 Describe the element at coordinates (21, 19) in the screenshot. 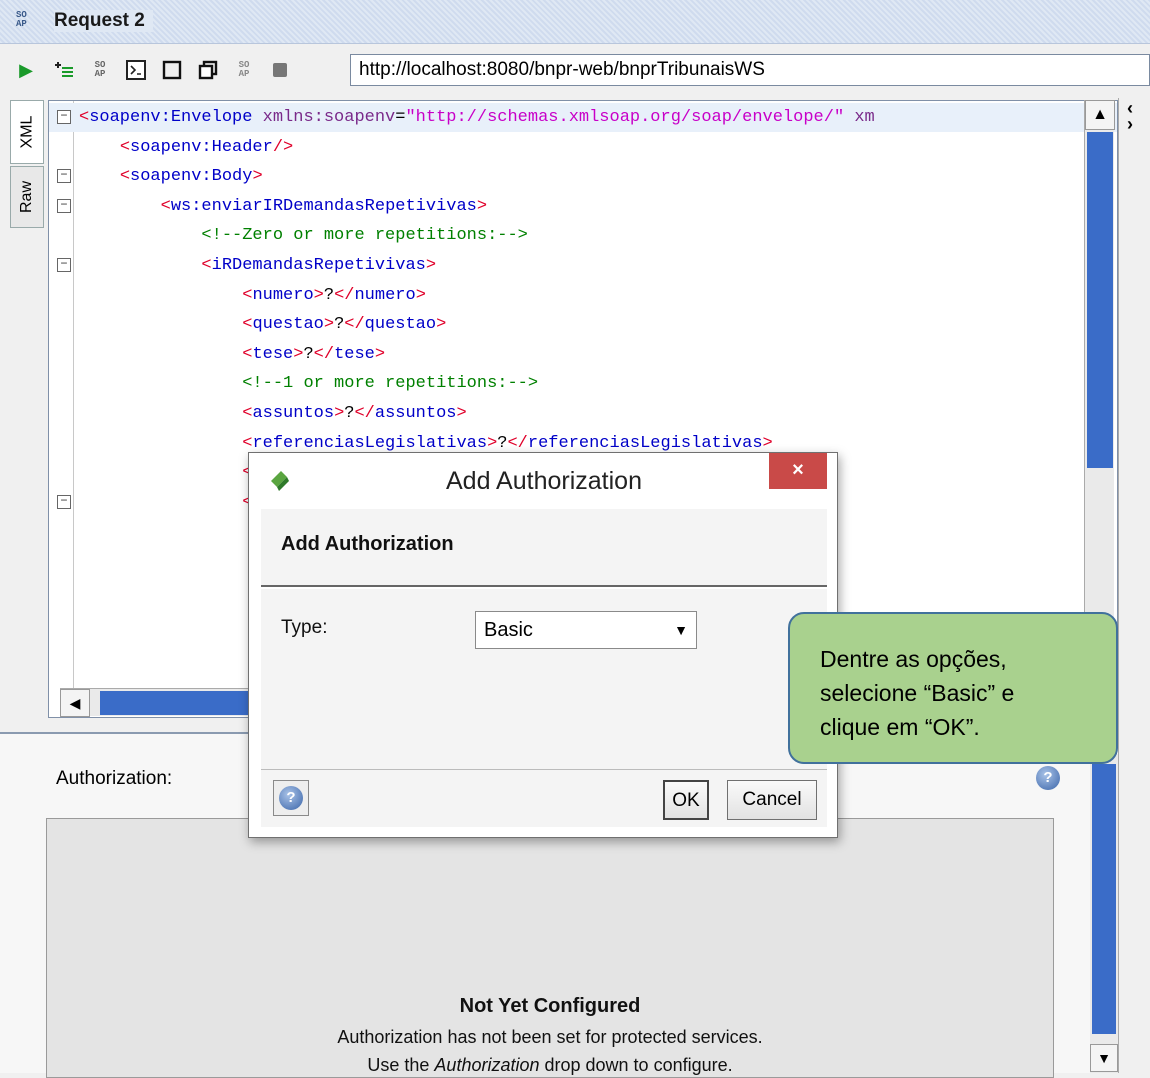

I see `soap-icon: SO AP` at that location.